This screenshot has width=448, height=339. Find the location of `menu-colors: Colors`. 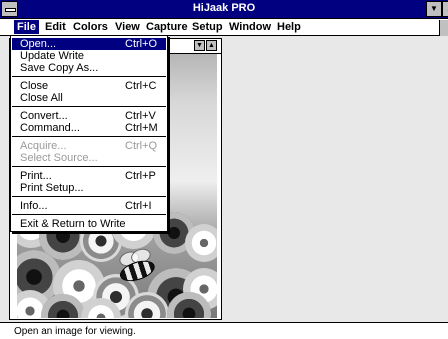

menu-colors: Colors is located at coordinates (90, 27).